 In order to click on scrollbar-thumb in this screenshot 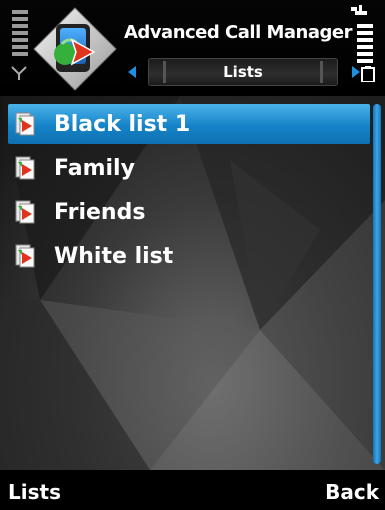, I will do `click(377, 284)`.